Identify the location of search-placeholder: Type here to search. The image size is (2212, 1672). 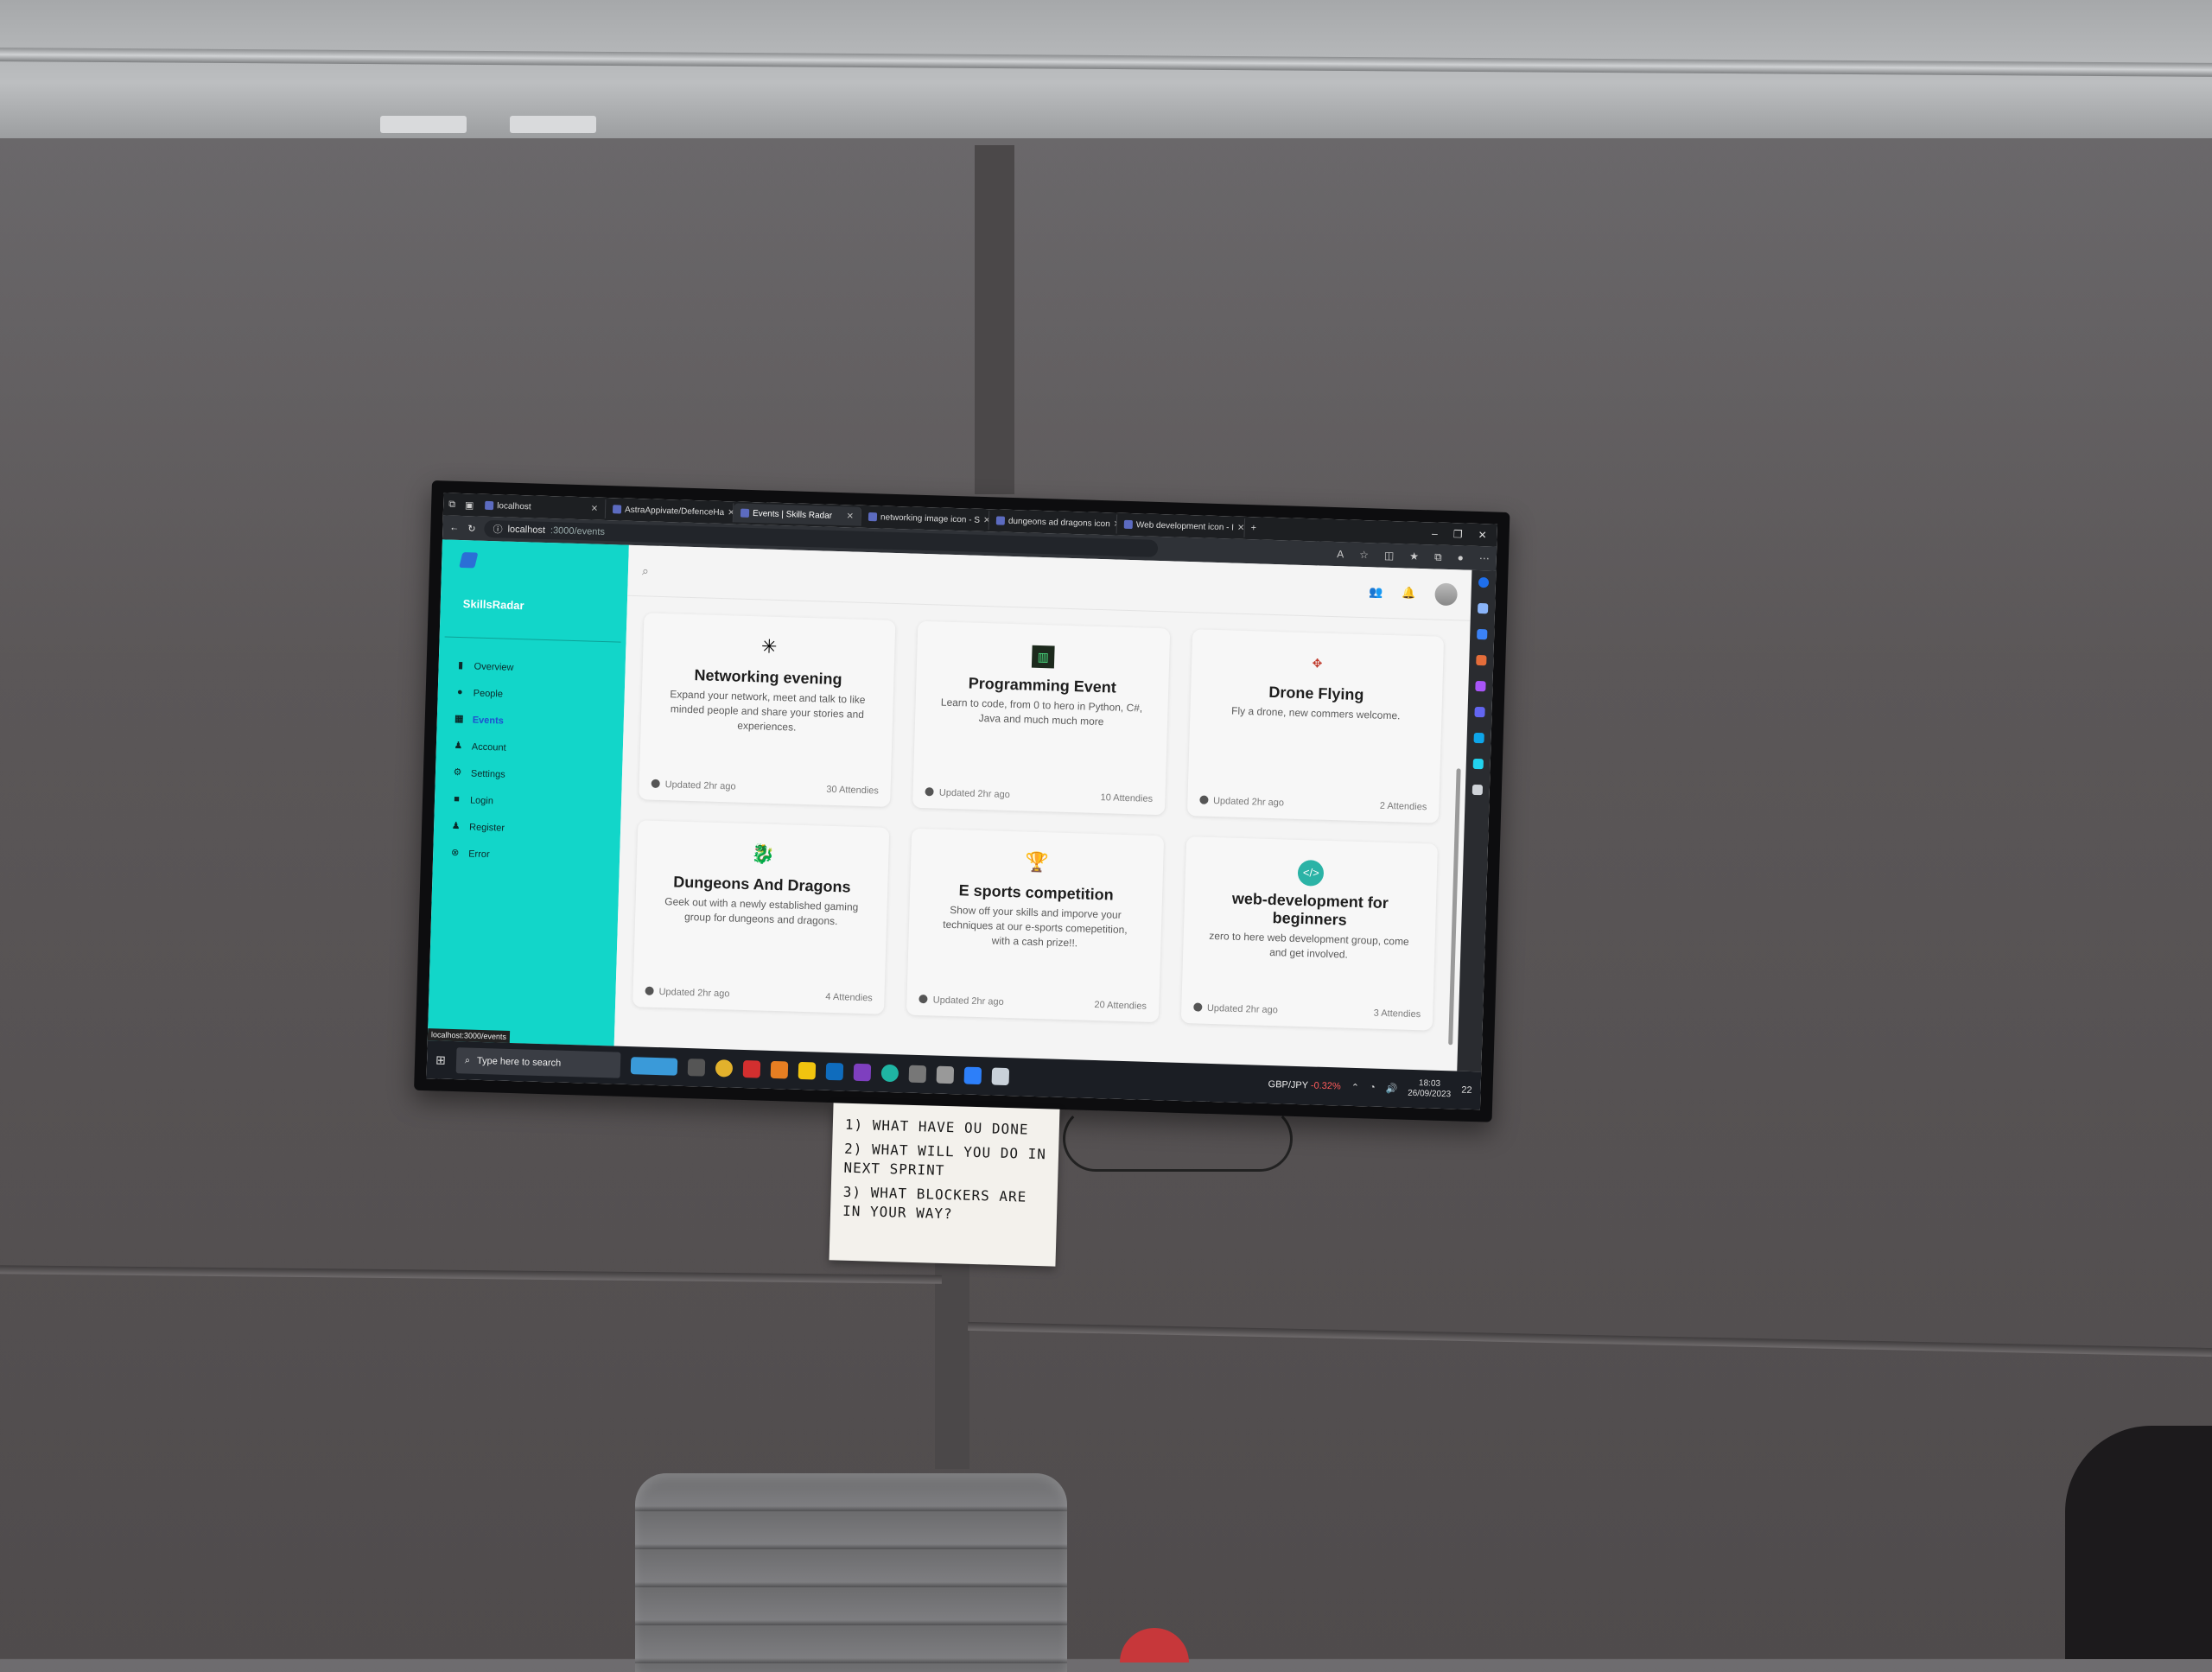
(519, 1062).